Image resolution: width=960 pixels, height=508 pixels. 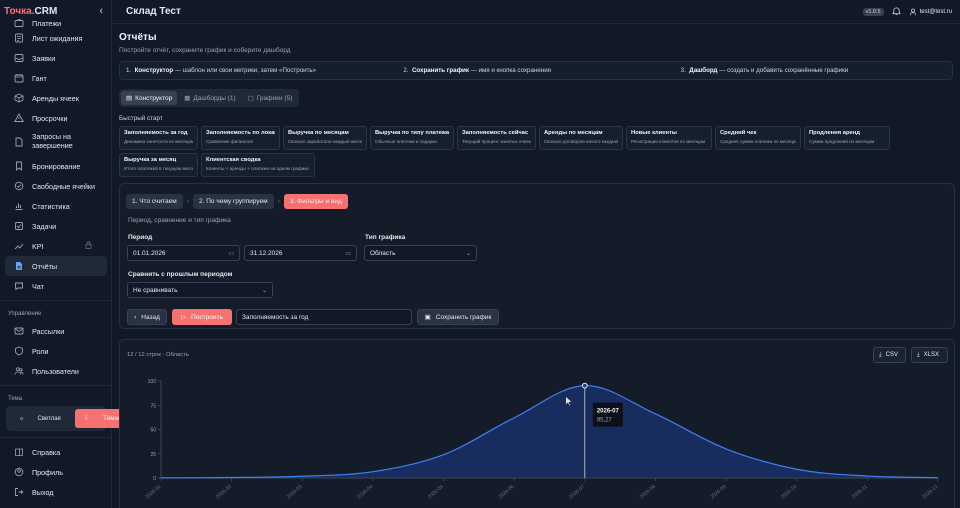 What do you see at coordinates (138, 37) in the screenshot?
I see `page-title: Отчёты` at bounding box center [138, 37].